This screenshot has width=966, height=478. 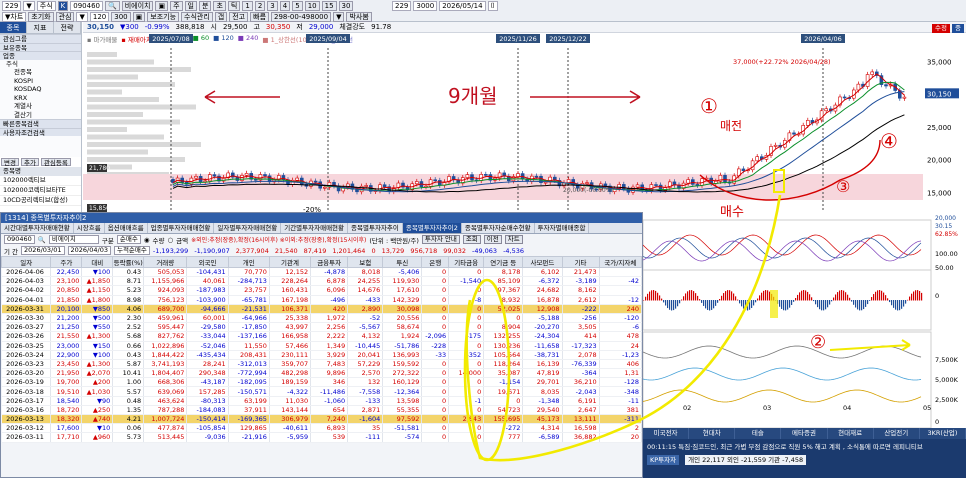 What do you see at coordinates (513, 239) in the screenshot?
I see `chart-button: 차트` at bounding box center [513, 239].